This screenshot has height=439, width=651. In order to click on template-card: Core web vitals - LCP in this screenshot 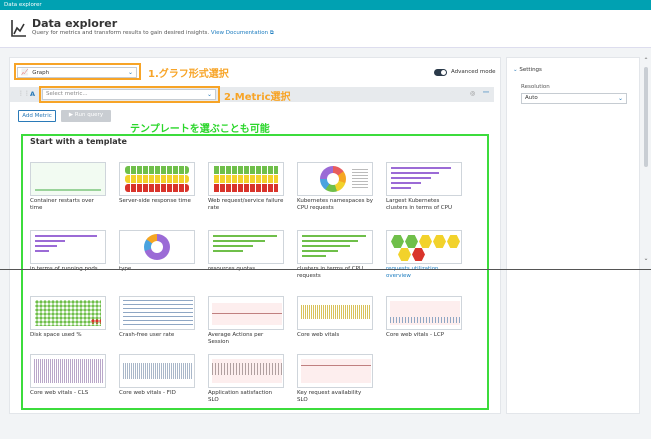, I will do `click(424, 317)`.